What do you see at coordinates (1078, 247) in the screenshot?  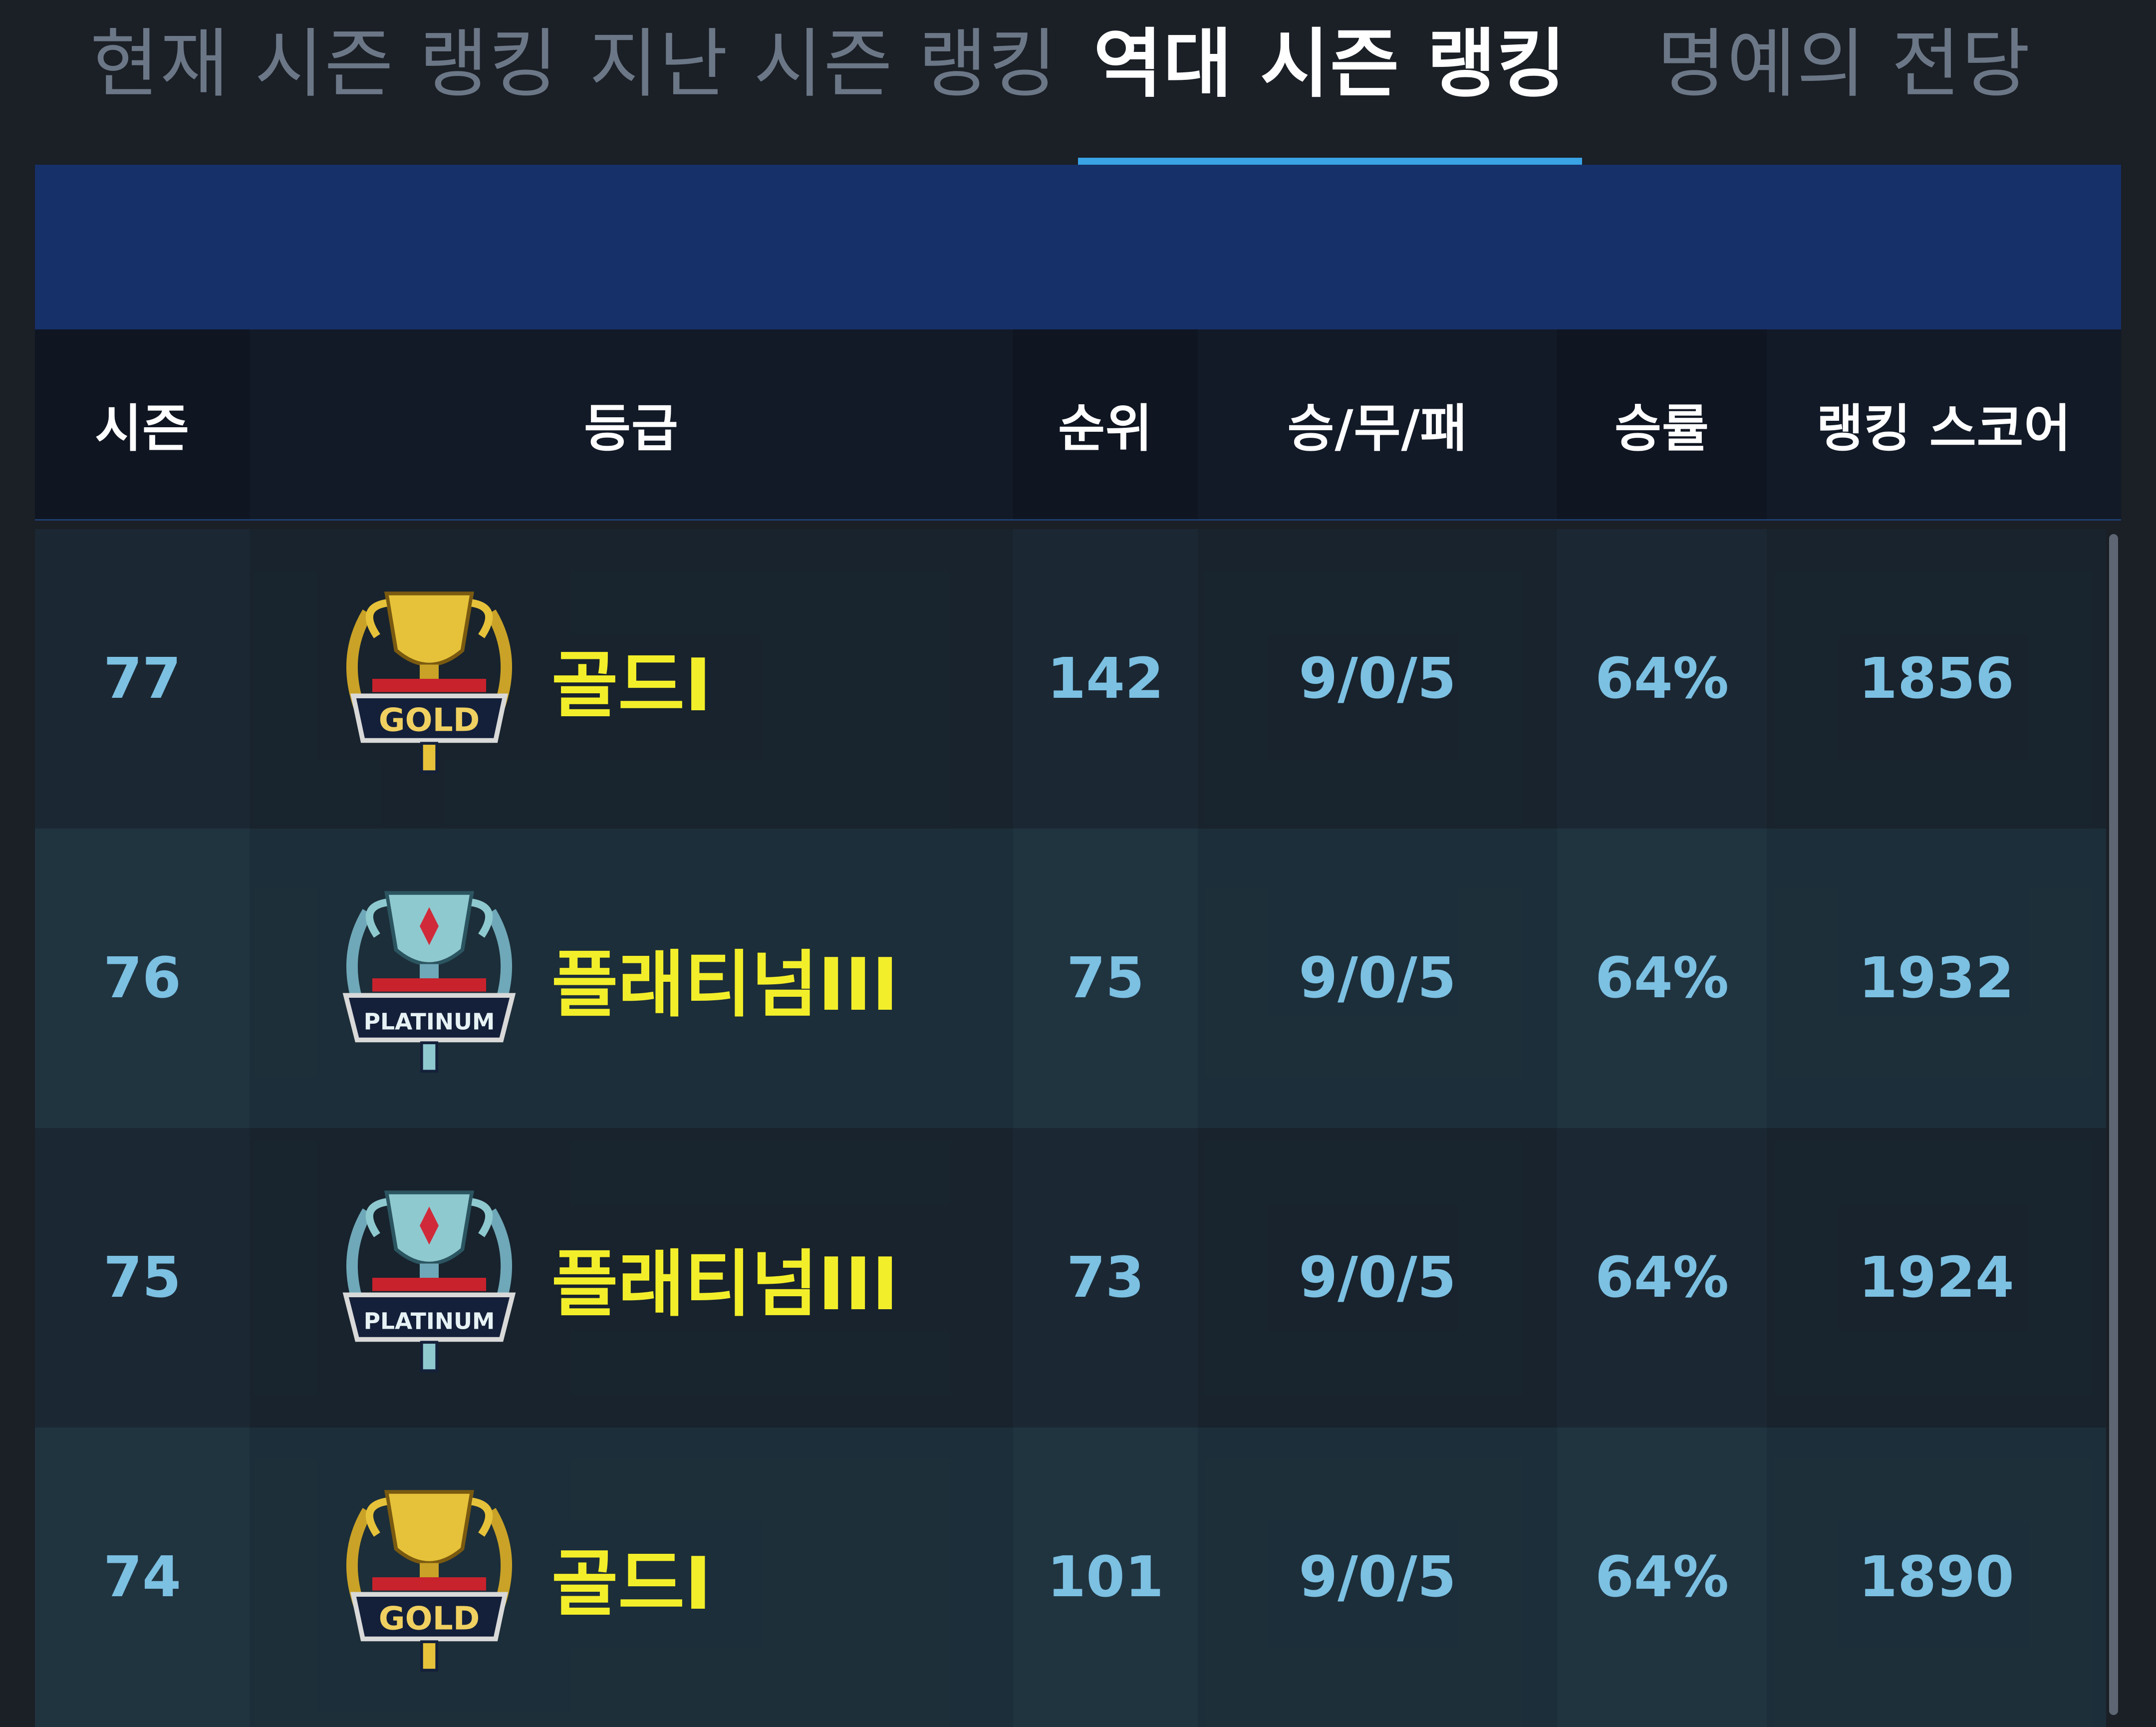 I see `table-banner` at bounding box center [1078, 247].